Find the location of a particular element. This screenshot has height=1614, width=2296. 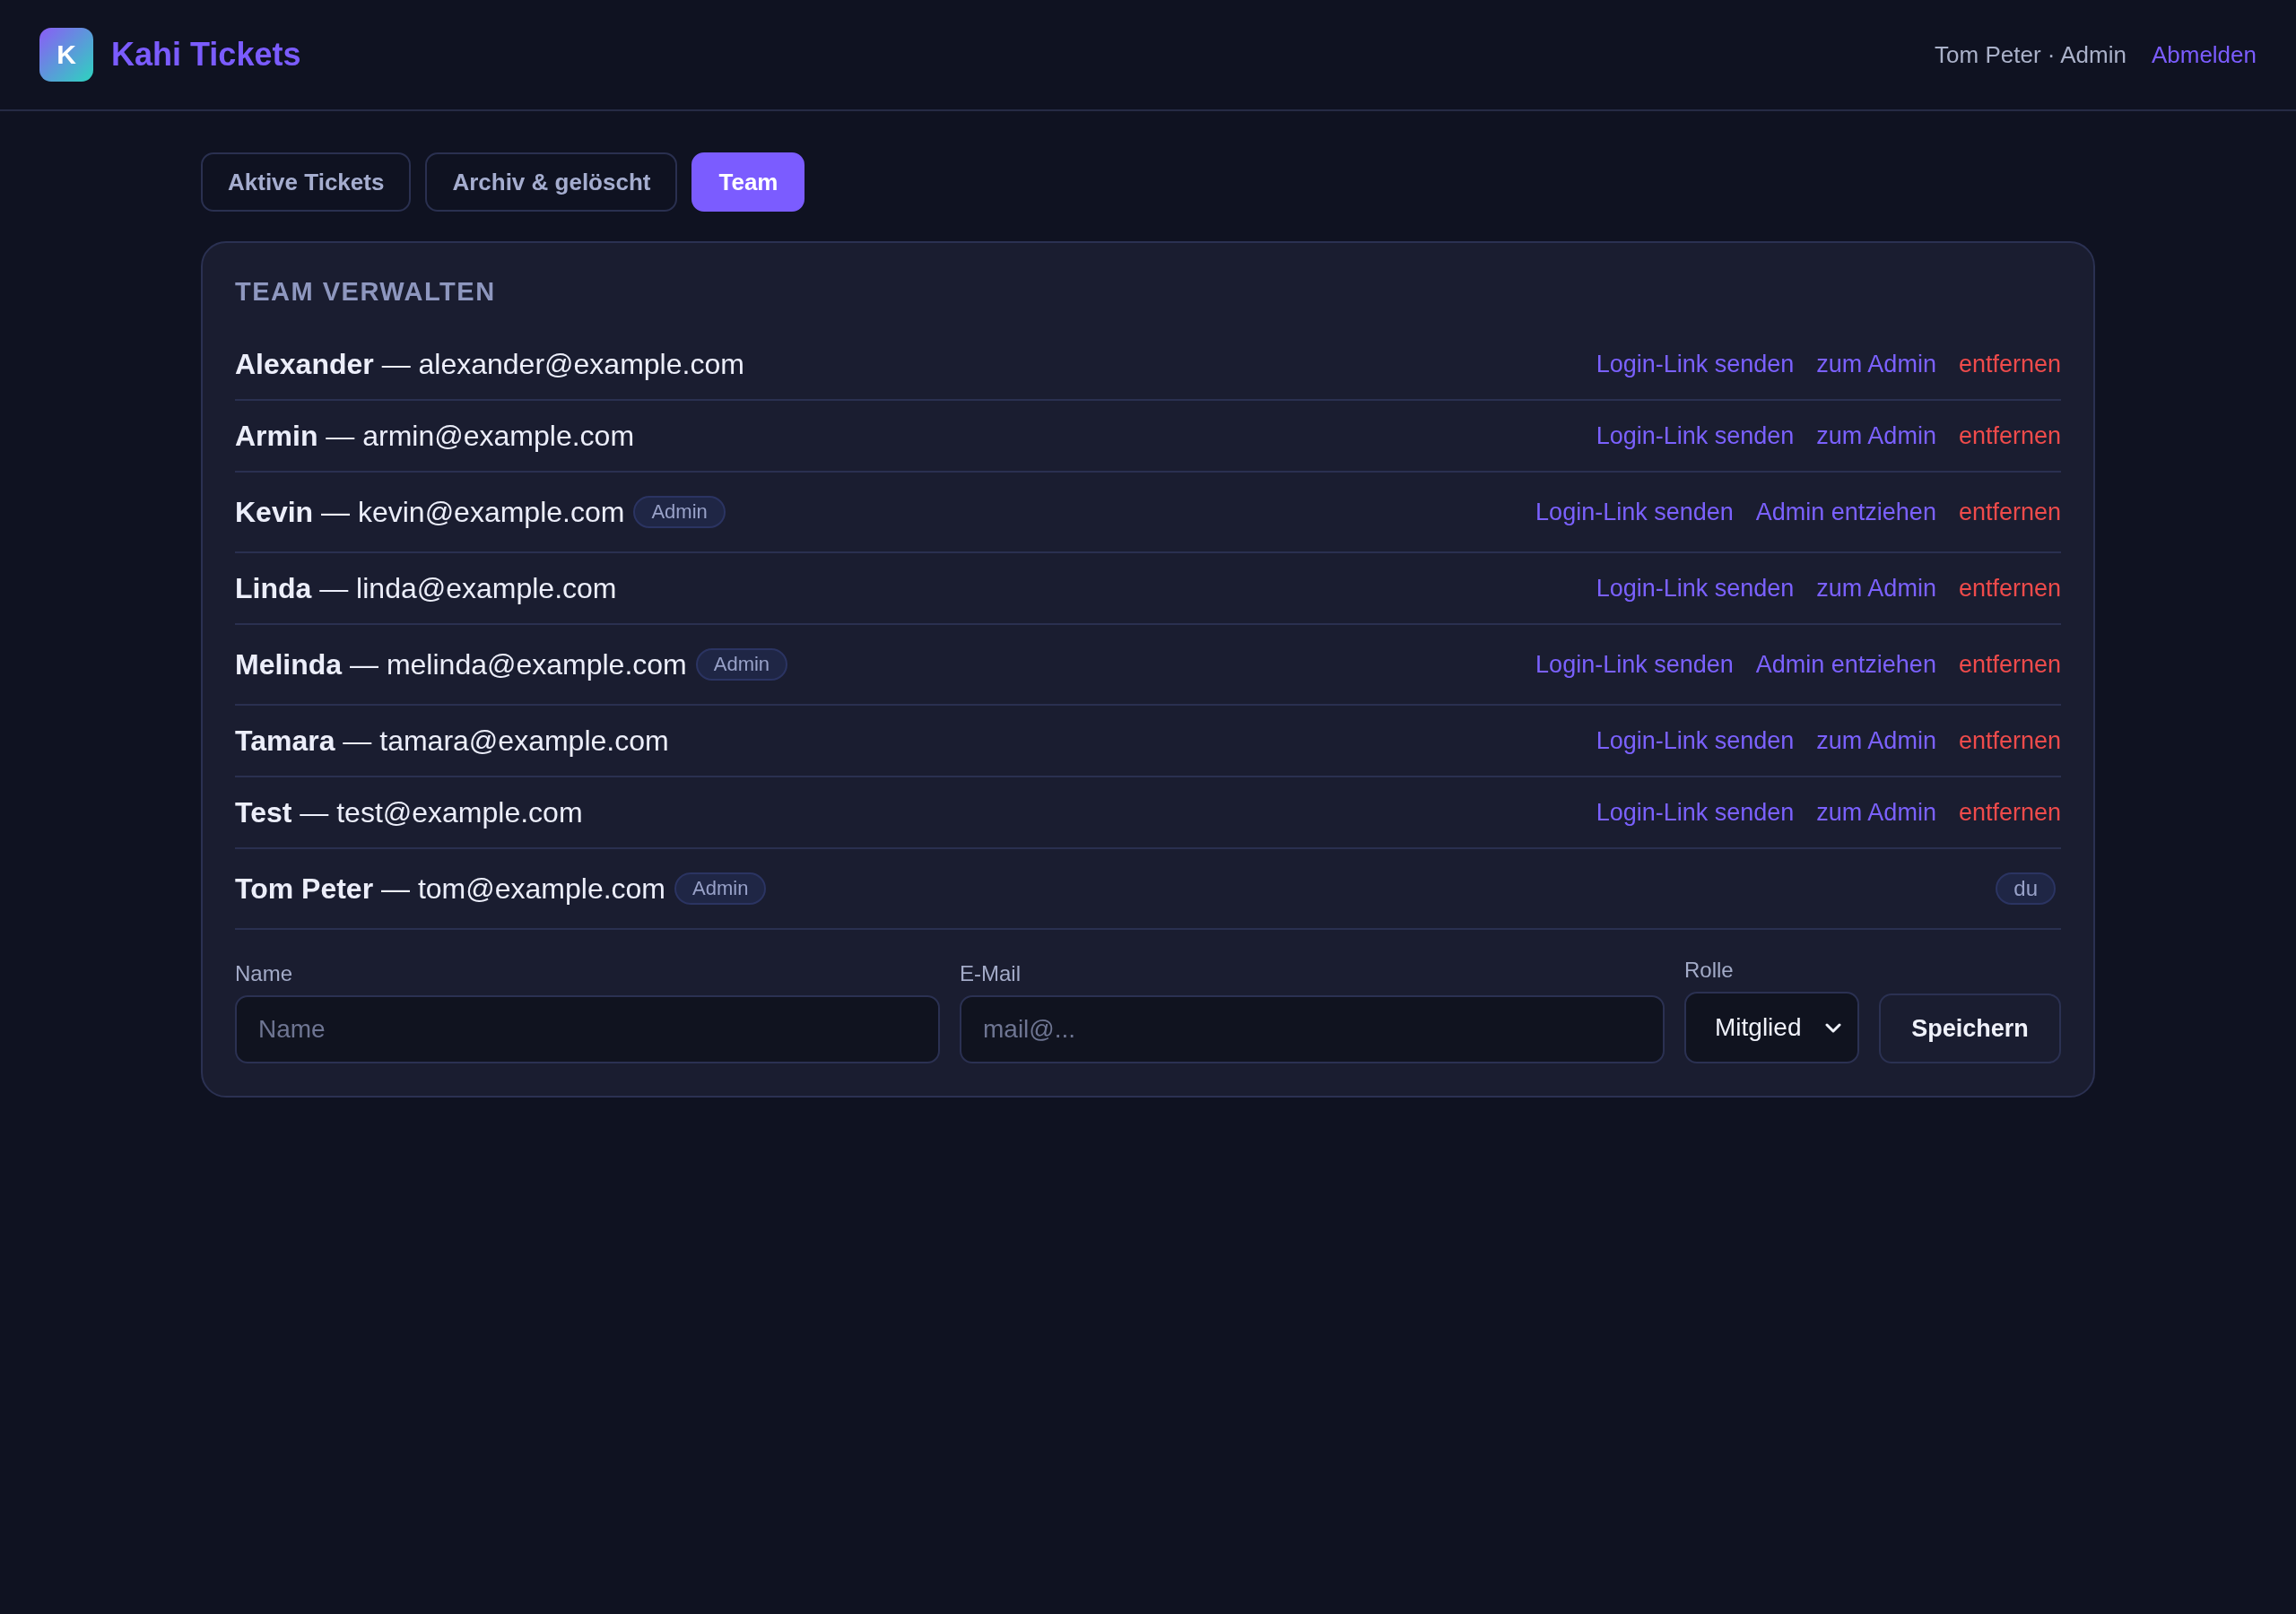

member-entry: Tom Peter — tom@example.com is located at coordinates (450, 889).